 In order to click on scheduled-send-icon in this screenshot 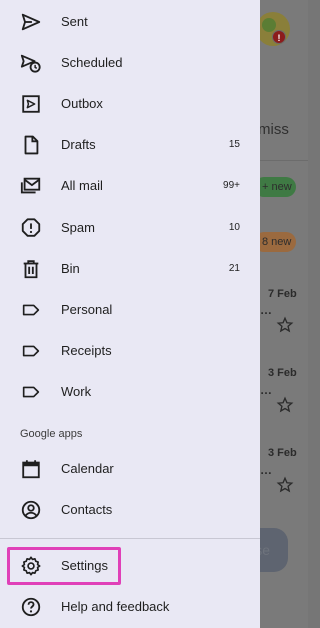, I will do `click(31, 63)`.